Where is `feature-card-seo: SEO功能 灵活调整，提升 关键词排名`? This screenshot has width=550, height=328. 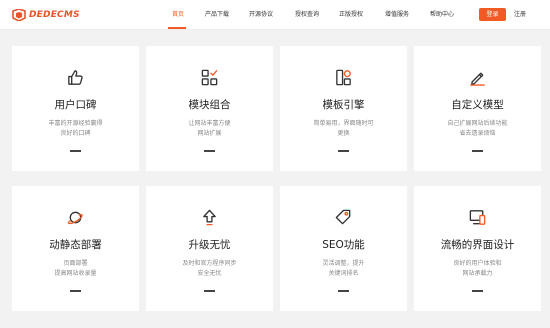
feature-card-seo: SEO功能 灵活调整，提升 关键词排名 is located at coordinates (343, 248).